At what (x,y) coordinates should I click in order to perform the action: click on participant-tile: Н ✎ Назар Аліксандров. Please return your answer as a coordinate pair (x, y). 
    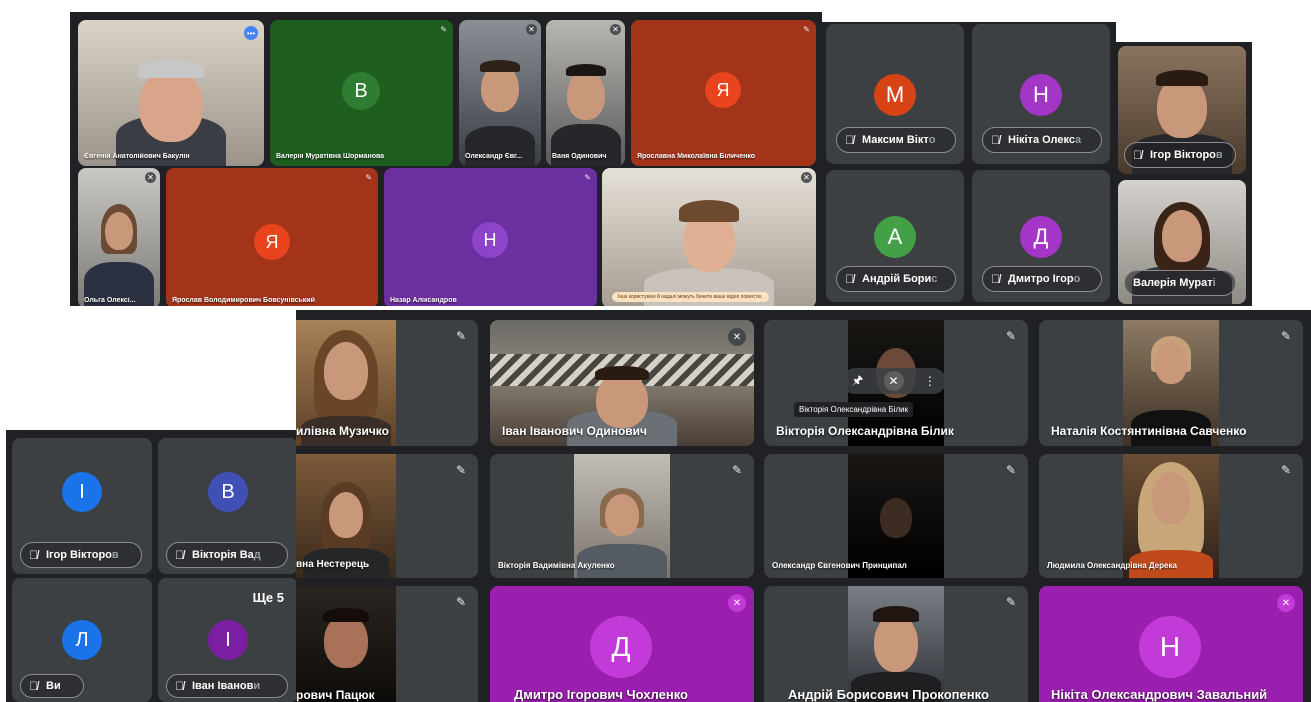
    Looking at the image, I should click on (490, 237).